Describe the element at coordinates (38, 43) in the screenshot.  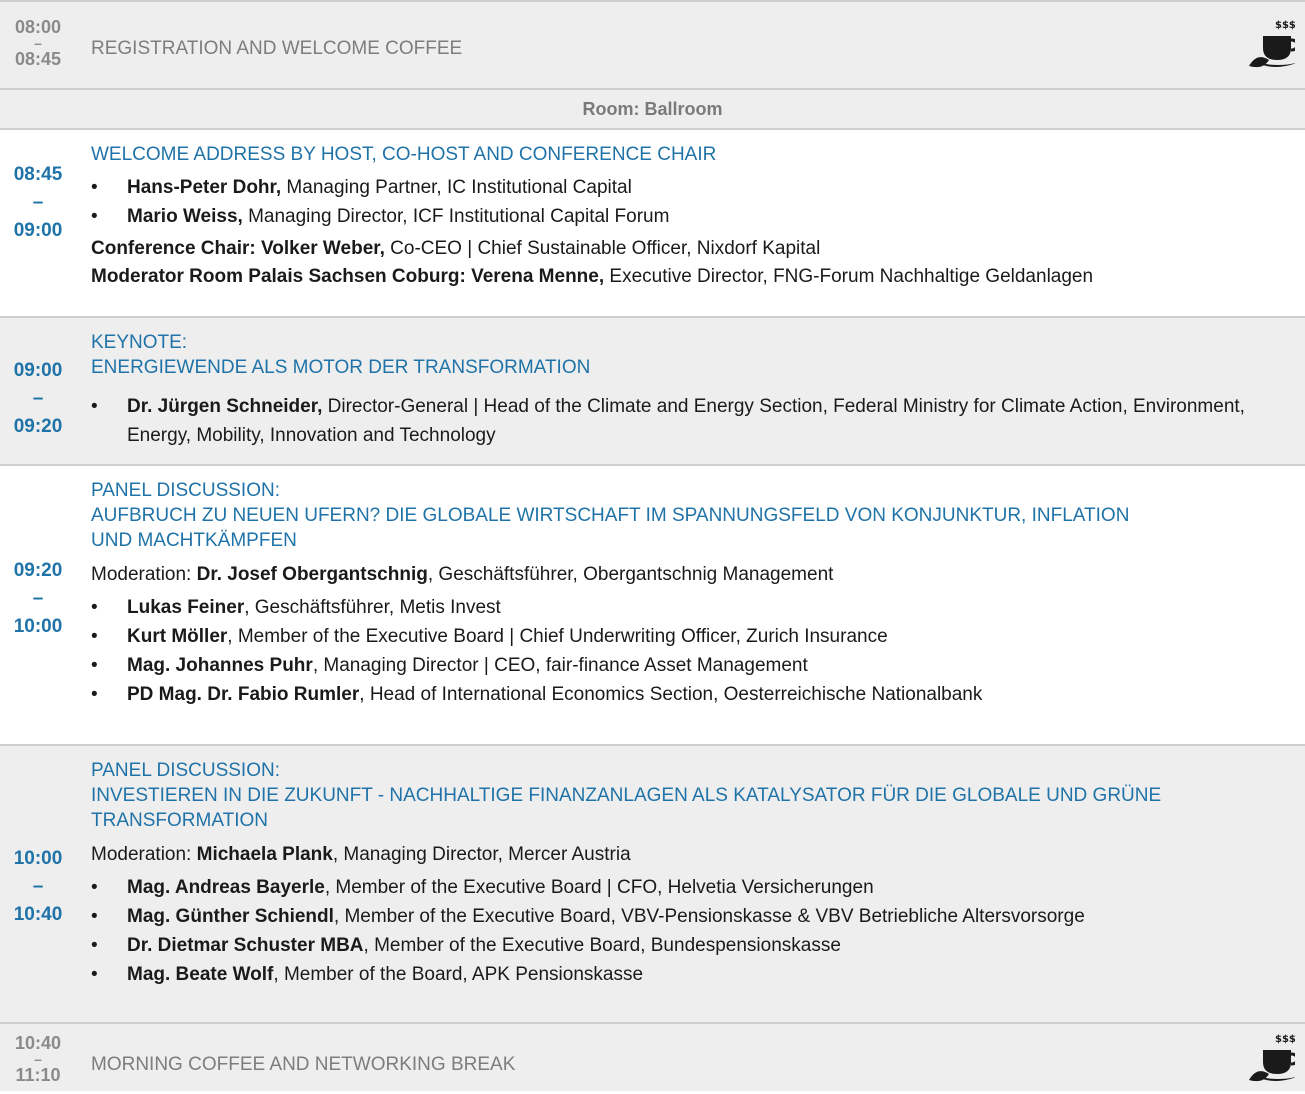
I see `session-time: 08:00 – 08:45` at that location.